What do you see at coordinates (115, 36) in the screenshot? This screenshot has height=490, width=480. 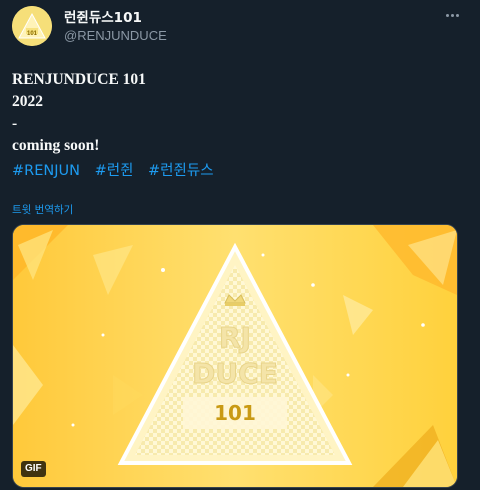 I see `user-handle: @RENJUNDUCE` at bounding box center [115, 36].